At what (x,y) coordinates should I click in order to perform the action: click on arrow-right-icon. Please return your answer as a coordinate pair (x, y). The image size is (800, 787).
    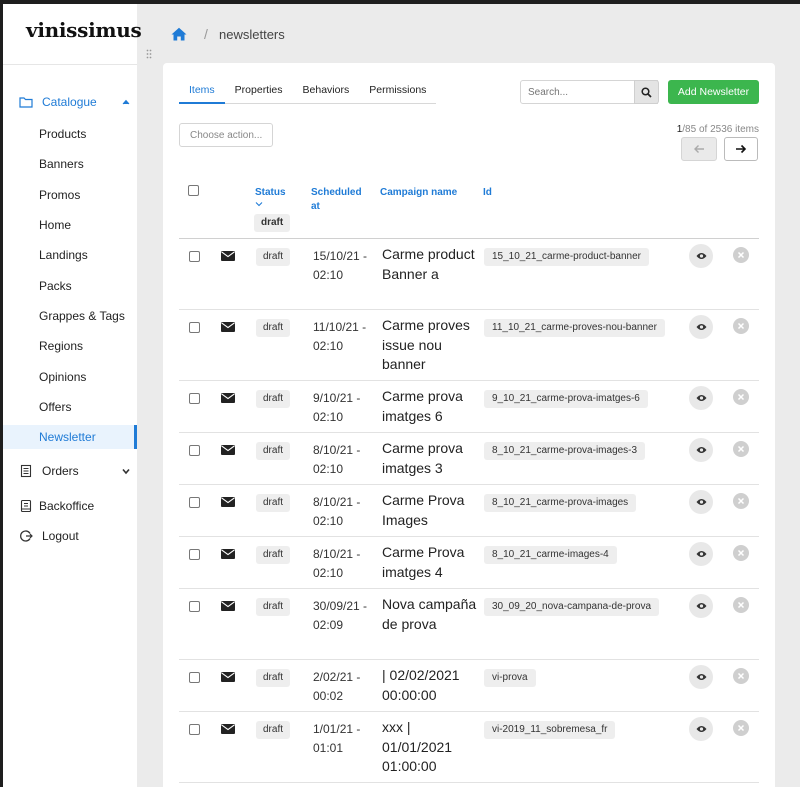
    Looking at the image, I should click on (741, 149).